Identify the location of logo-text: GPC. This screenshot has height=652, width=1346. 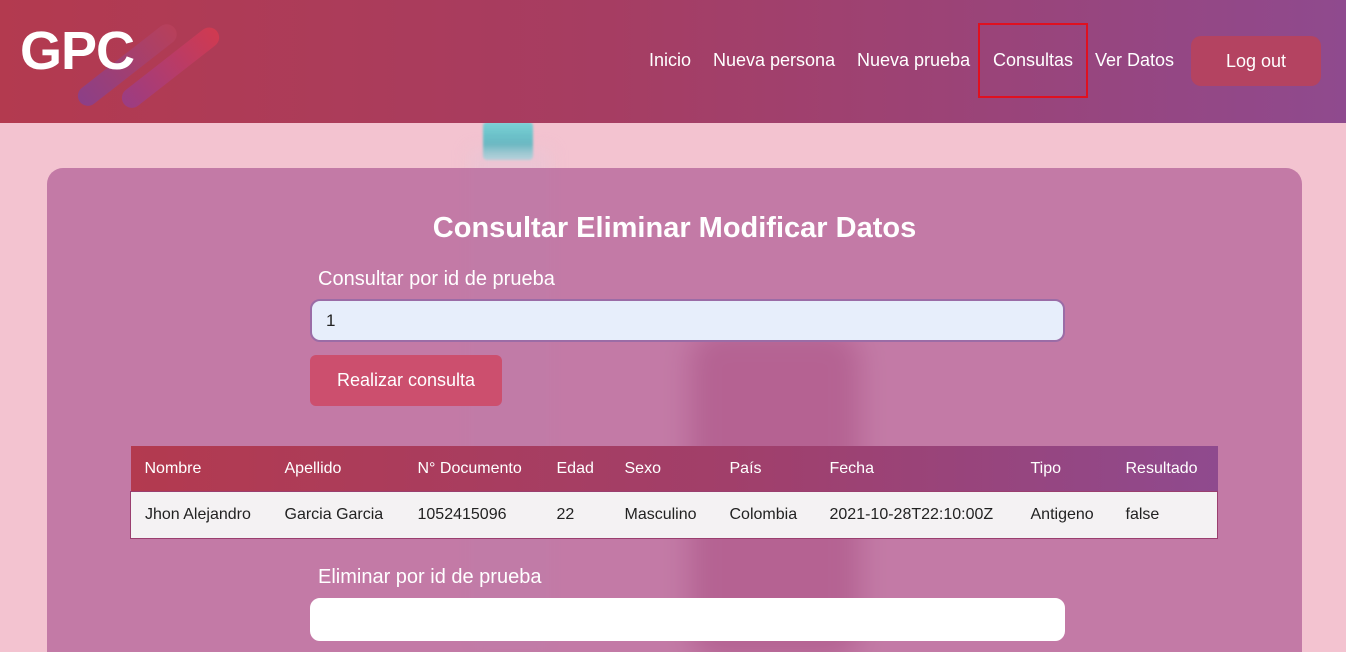
(77, 51).